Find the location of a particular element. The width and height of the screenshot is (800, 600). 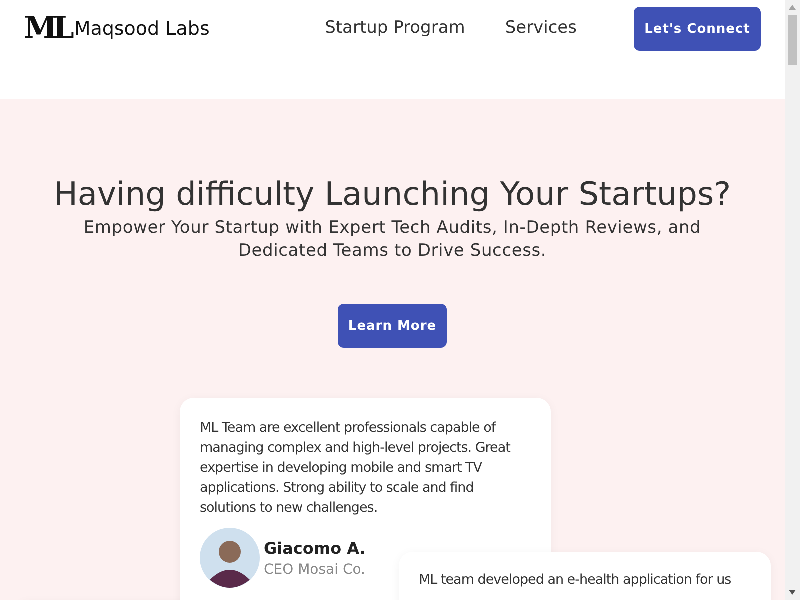

scrollbar is located at coordinates (792, 300).